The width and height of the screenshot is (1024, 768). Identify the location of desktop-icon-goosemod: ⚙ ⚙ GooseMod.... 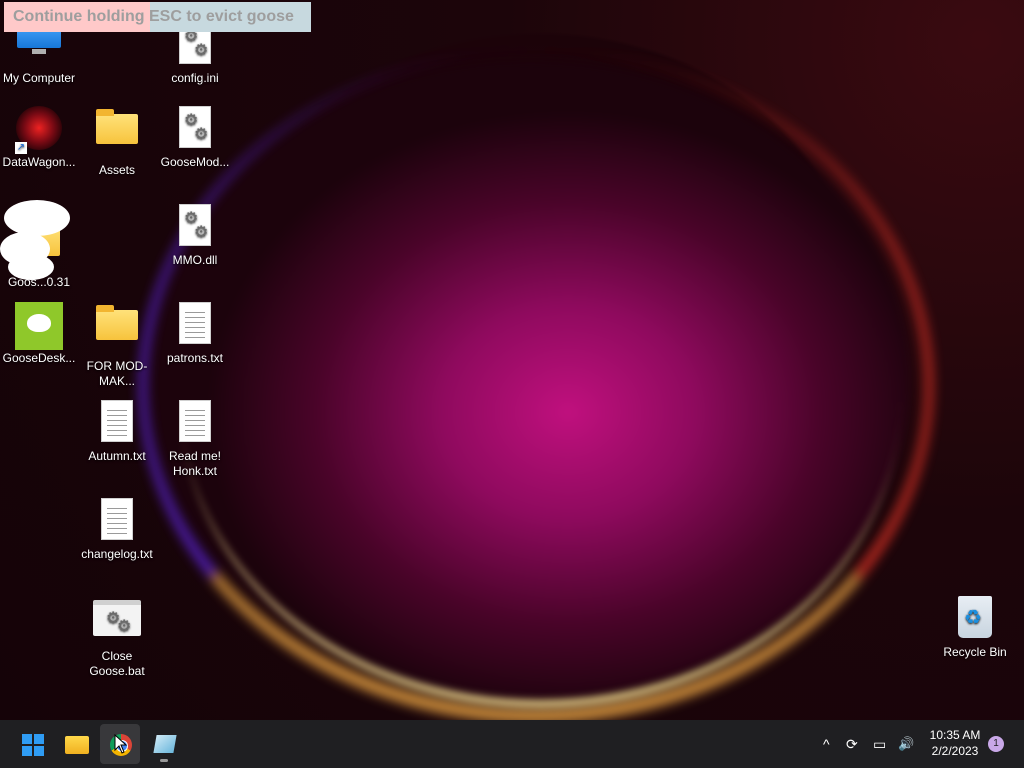
(195, 138).